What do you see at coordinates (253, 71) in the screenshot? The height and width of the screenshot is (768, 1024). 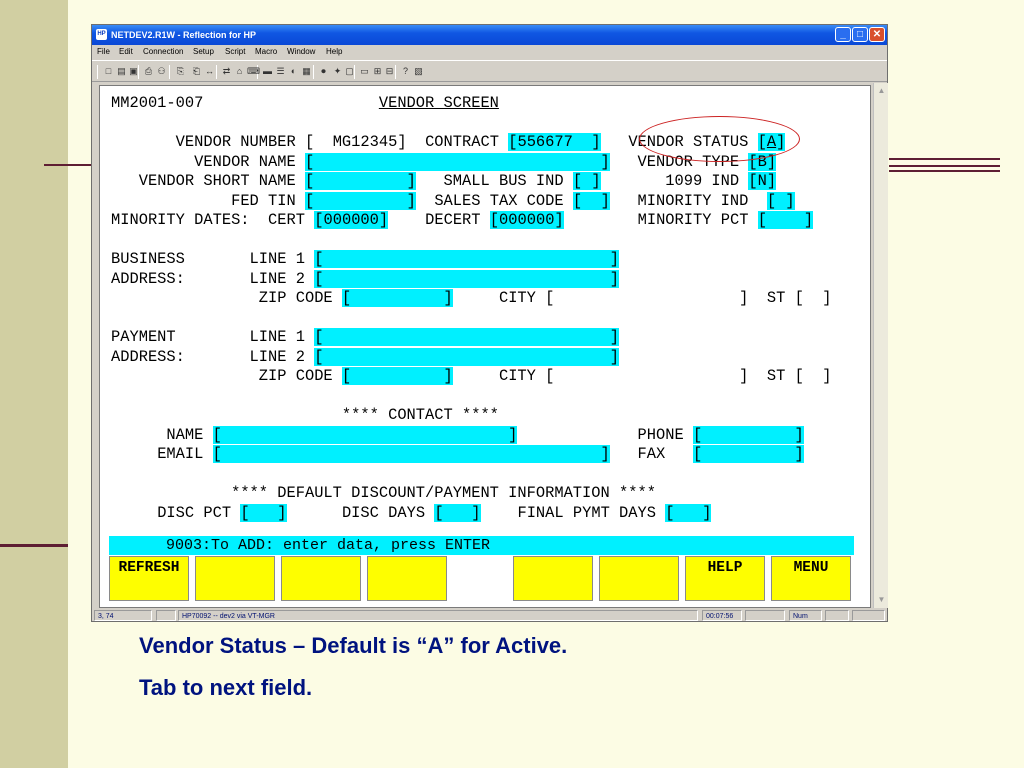 I see `keyboard-icon: ⌨` at bounding box center [253, 71].